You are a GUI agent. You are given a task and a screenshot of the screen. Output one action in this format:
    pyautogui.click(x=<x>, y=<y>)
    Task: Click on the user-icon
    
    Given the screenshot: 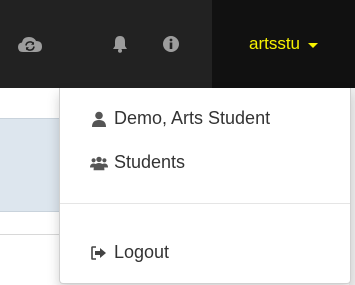 What is the action you would take?
    pyautogui.click(x=99, y=119)
    